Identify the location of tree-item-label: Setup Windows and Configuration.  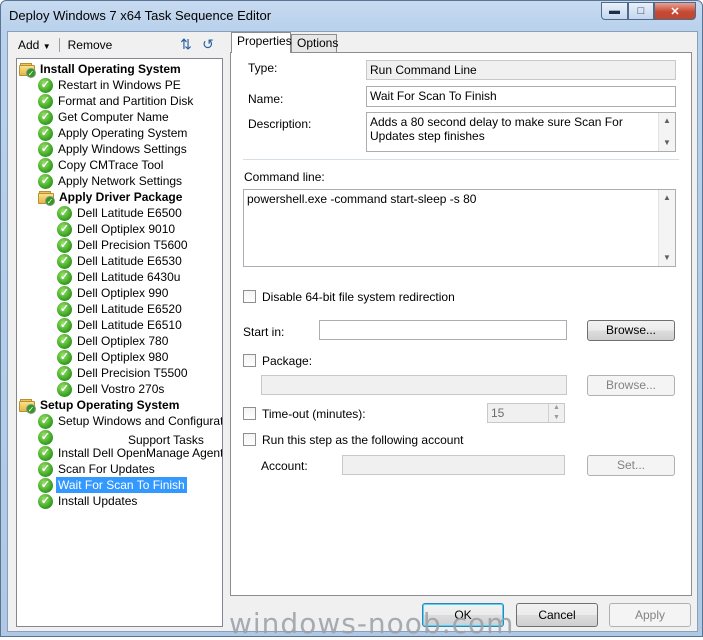
(140, 421).